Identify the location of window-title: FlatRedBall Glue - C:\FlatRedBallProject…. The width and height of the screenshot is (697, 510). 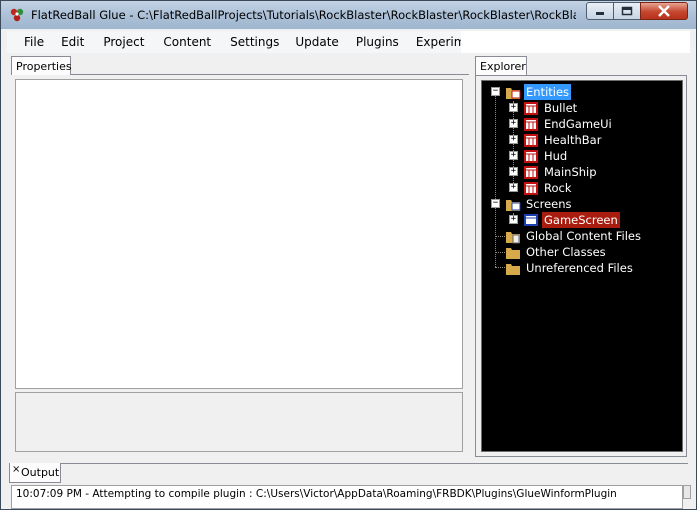
(303, 15).